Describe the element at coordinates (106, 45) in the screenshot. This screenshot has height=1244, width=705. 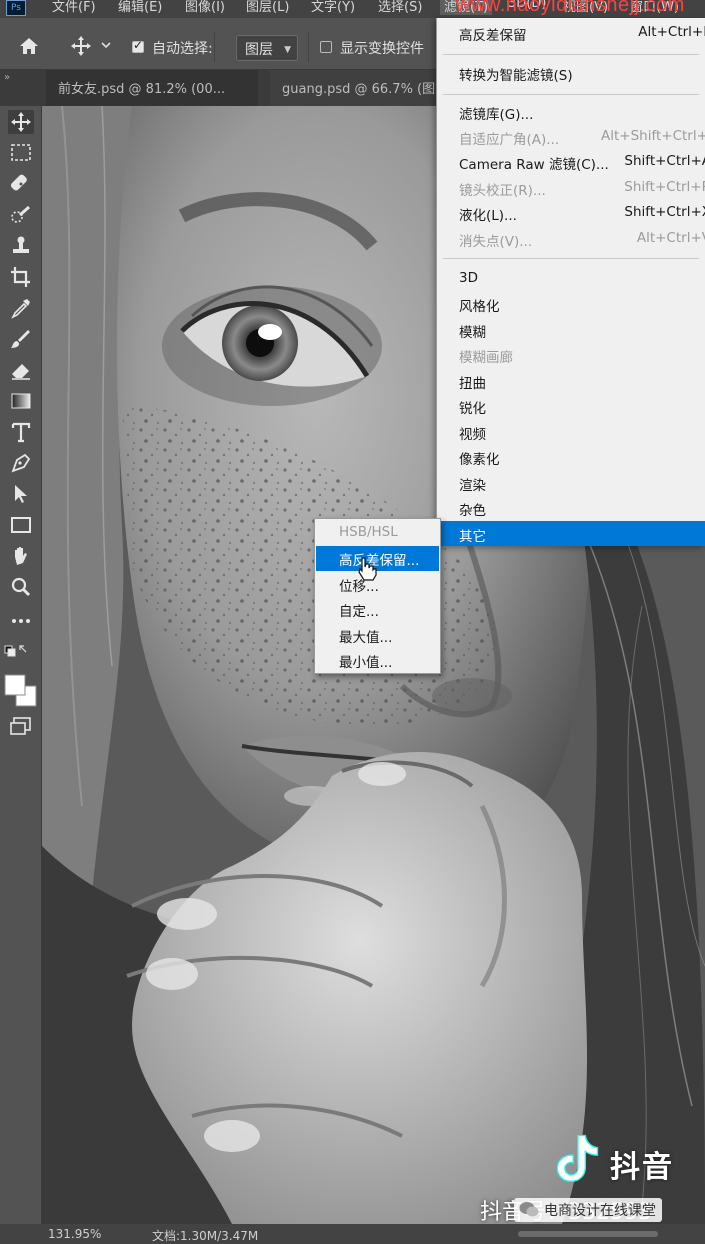
I see `chevron-down-icon` at that location.